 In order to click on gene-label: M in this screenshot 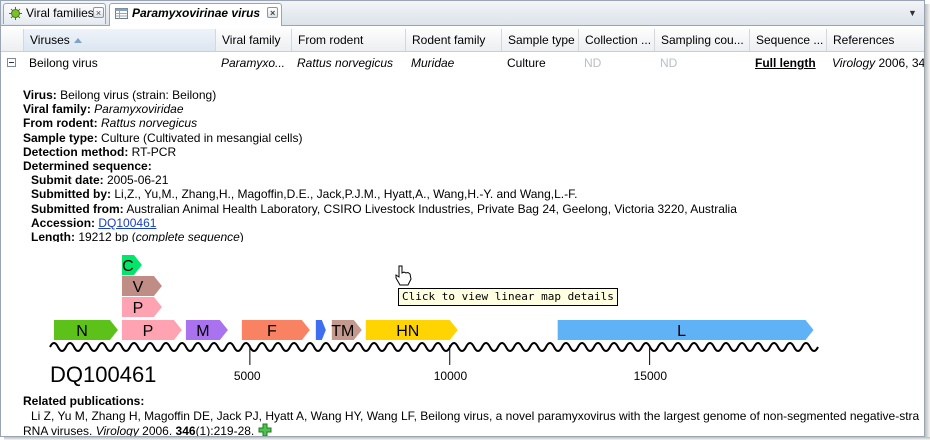, I will do `click(202, 331)`.